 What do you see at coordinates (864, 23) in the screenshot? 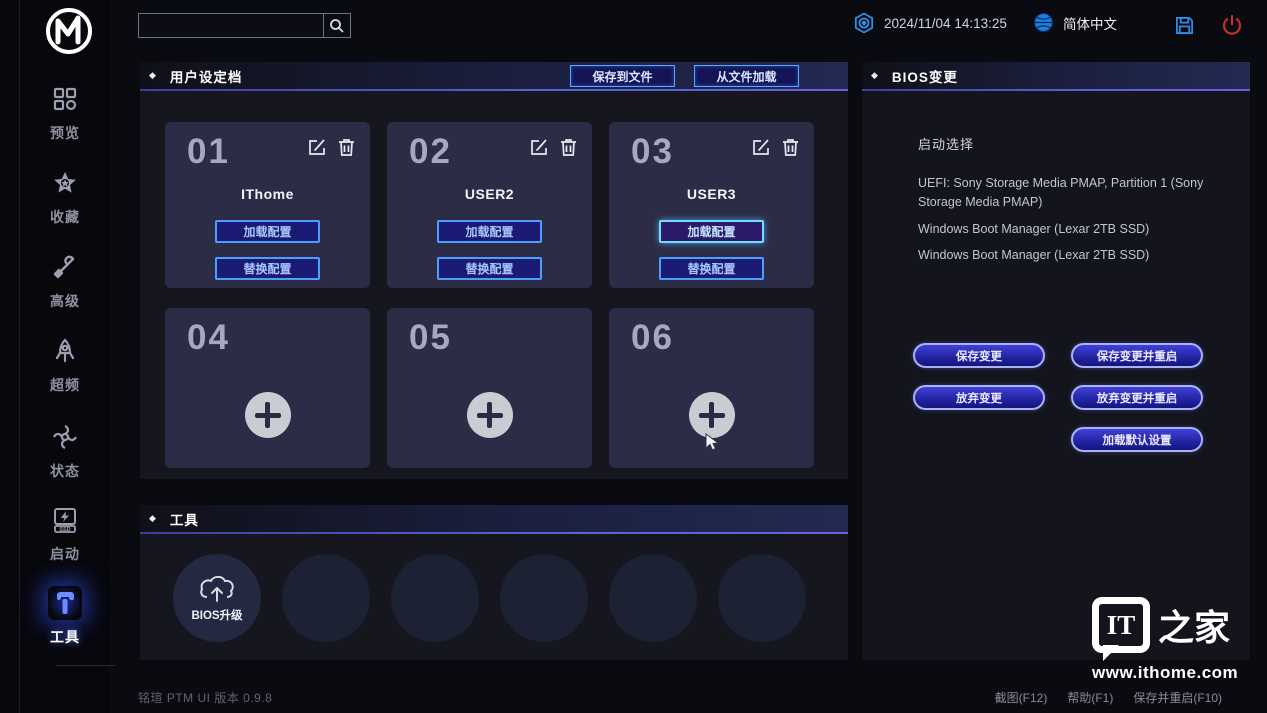
I see `clock-icon` at bounding box center [864, 23].